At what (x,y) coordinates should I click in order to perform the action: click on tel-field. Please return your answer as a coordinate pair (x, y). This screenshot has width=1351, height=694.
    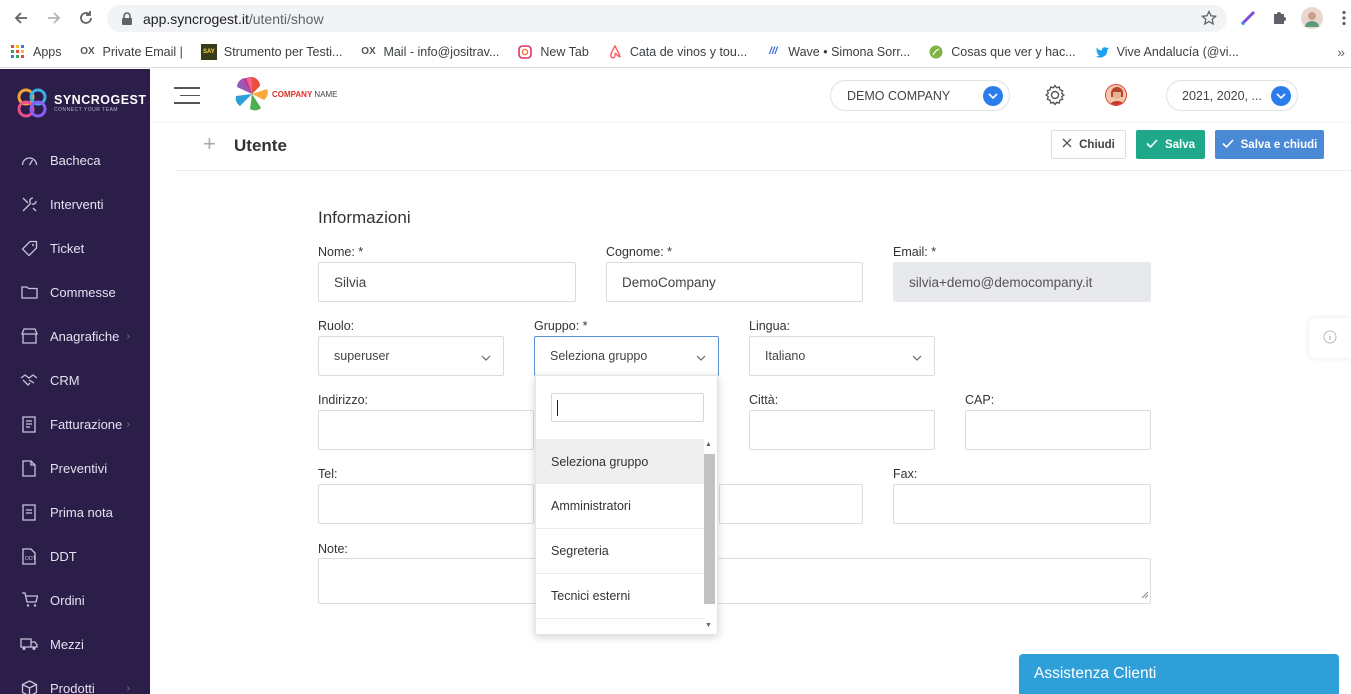
    Looking at the image, I should click on (426, 504).